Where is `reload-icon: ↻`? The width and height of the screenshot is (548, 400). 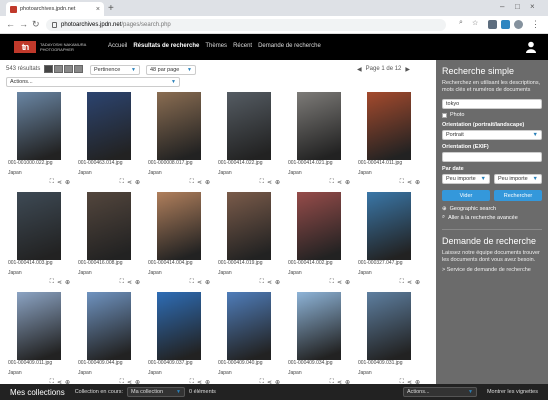
reload-icon: ↻ is located at coordinates (36, 24).